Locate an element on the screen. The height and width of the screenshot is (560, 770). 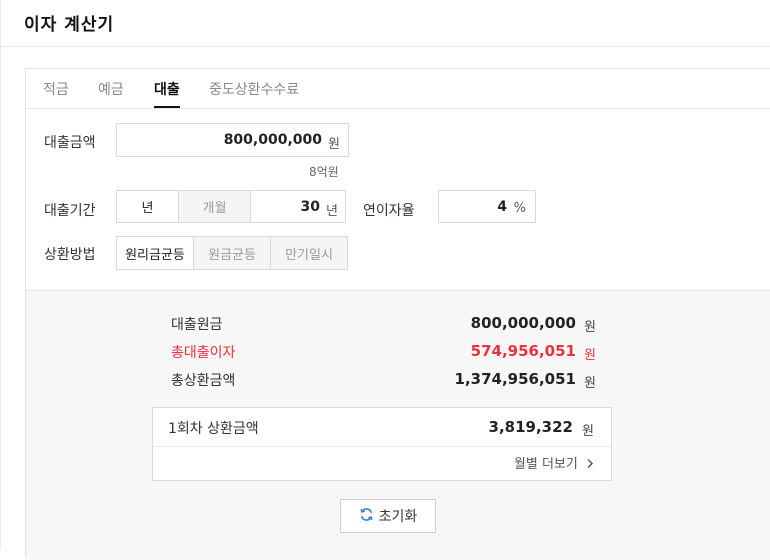
page-header: 이자 계산기 is located at coordinates (385, 23).